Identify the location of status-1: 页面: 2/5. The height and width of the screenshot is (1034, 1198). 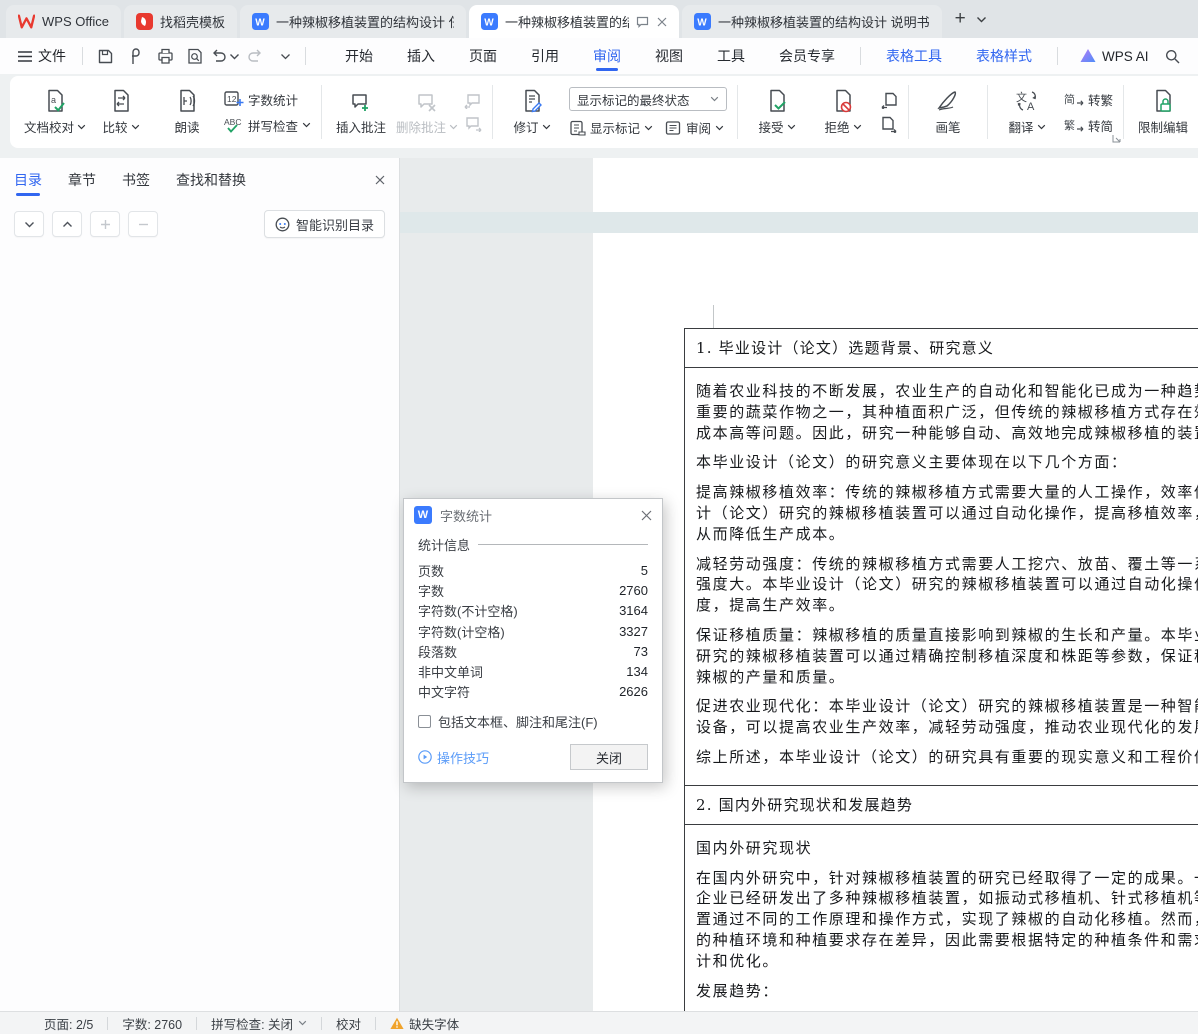
(68, 1023).